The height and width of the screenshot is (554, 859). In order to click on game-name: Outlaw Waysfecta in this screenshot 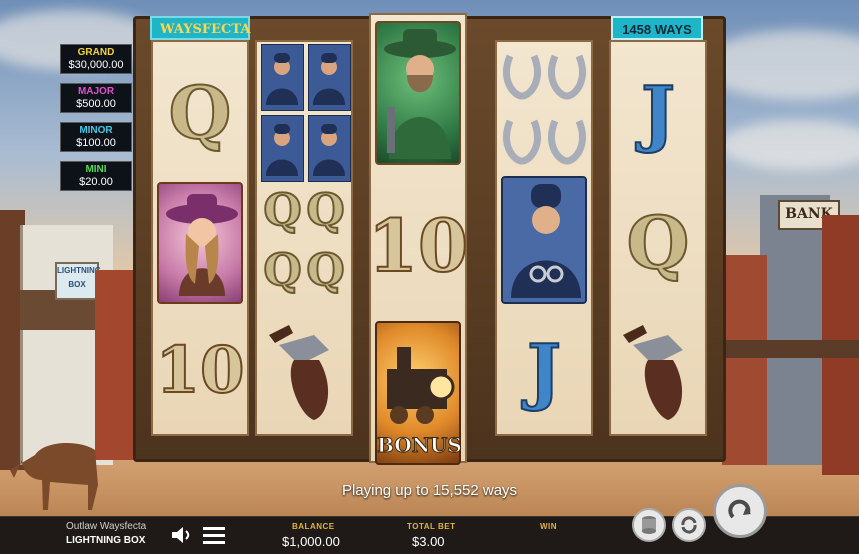, I will do `click(106, 526)`.